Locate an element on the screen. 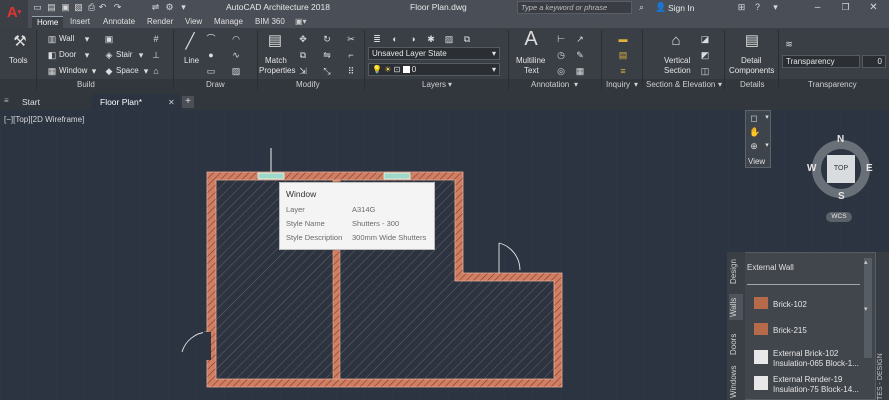 This screenshot has height=400, width=889. arc-icon: ◠ is located at coordinates (236, 39).